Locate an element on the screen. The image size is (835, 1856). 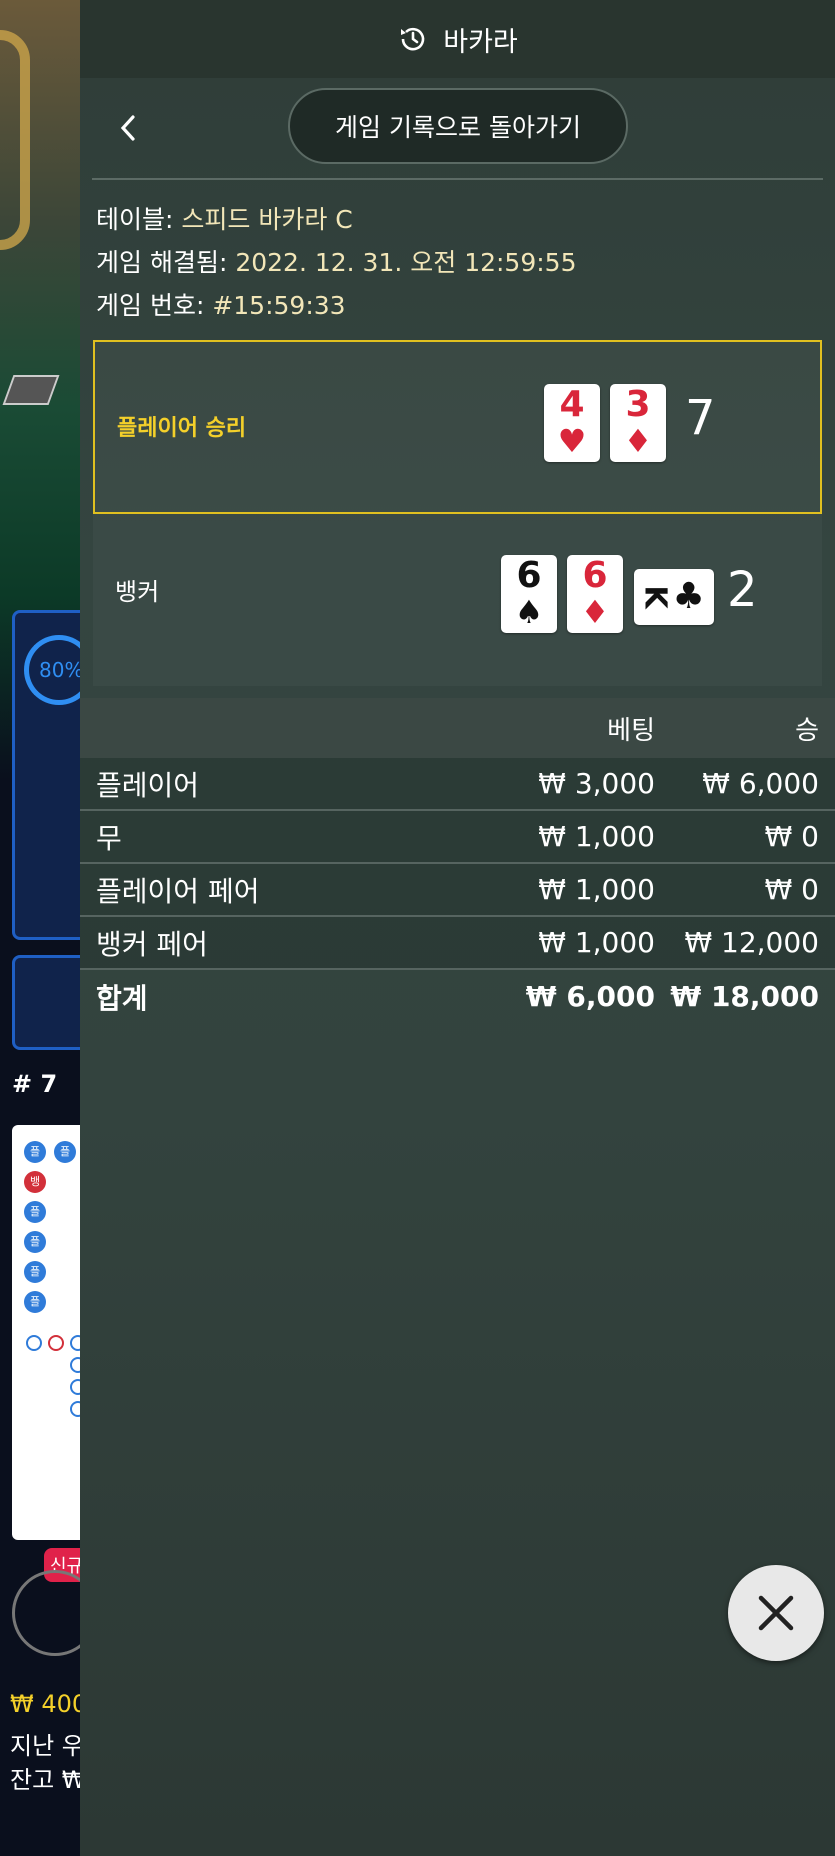
resolved-value: 2022. 12. 31. 오전 12:59:55 is located at coordinates (406, 262).